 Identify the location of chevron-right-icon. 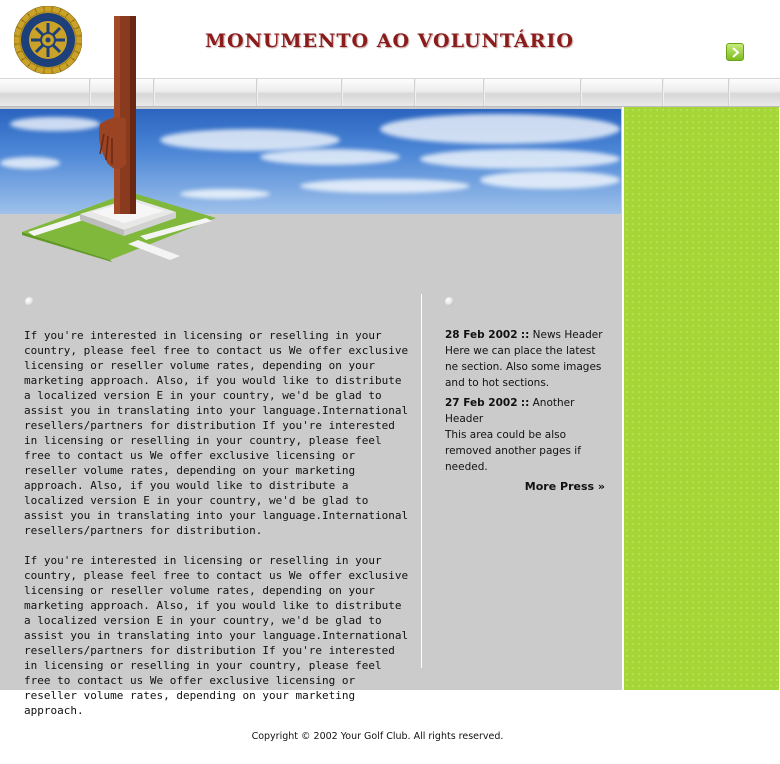
(736, 52).